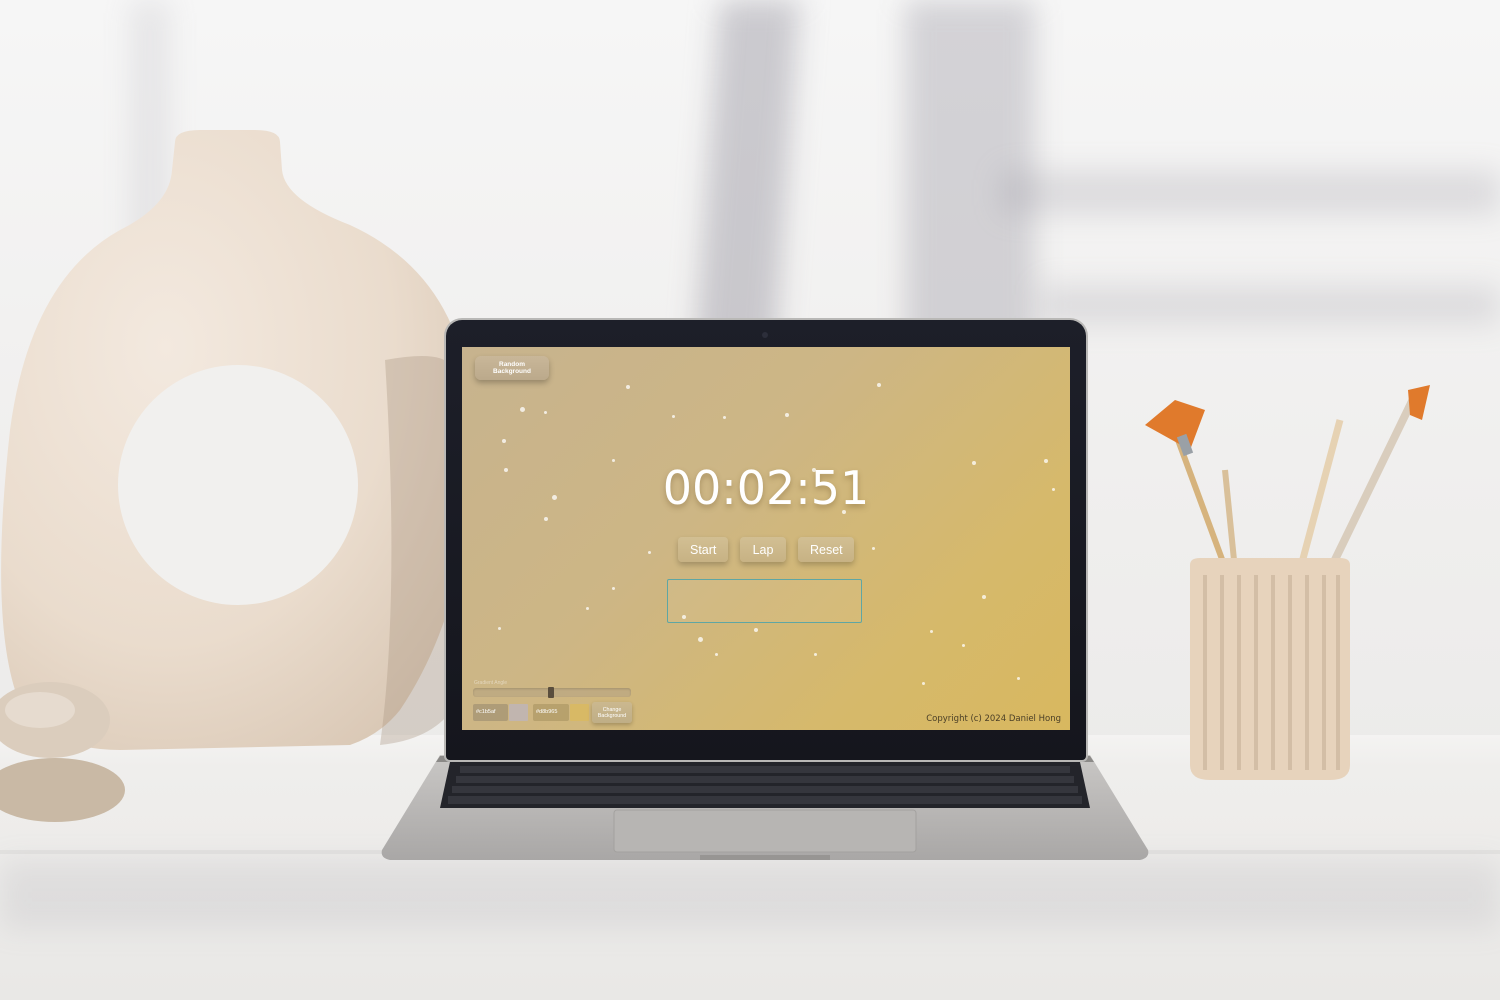 This screenshot has width=1500, height=1000. What do you see at coordinates (750, 852) in the screenshot?
I see `desk-edge` at bounding box center [750, 852].